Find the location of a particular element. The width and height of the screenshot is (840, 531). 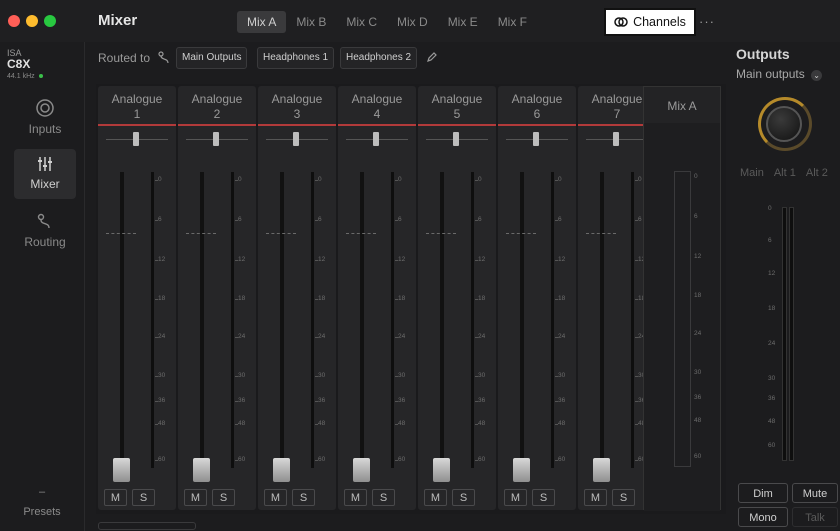

channel-strip: Analogue 1 0 6 12 18 24 30 36 48 60 M S is located at coordinates (137, 298).